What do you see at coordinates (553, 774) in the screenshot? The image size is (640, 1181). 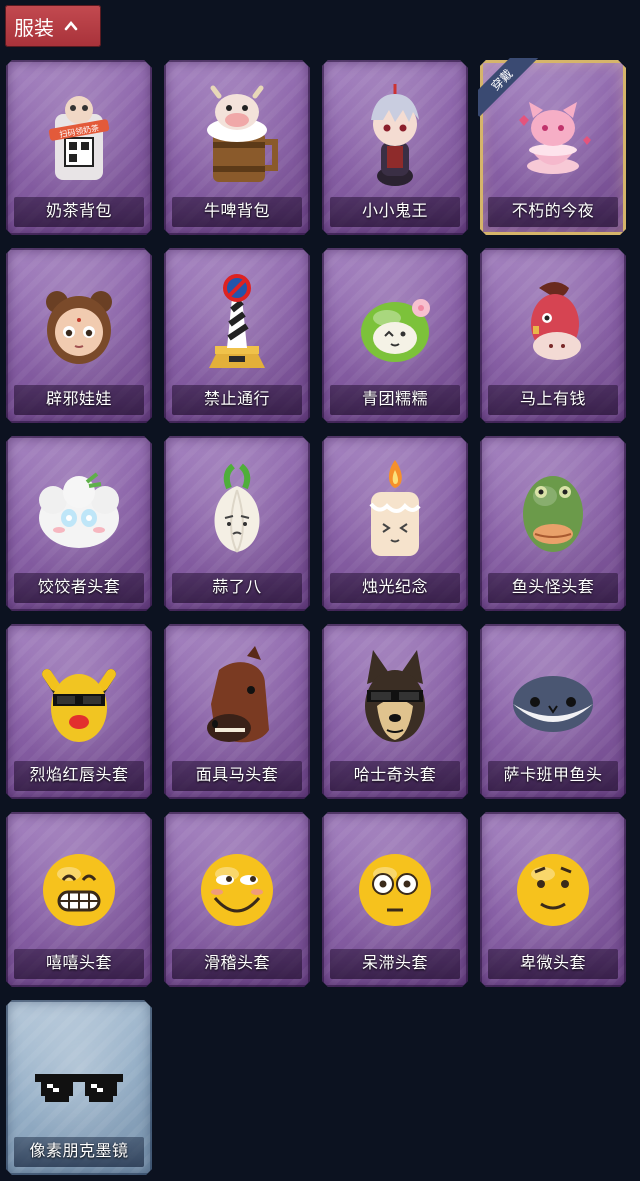 I see `outfit-name: 萨卡班甲鱼头` at bounding box center [553, 774].